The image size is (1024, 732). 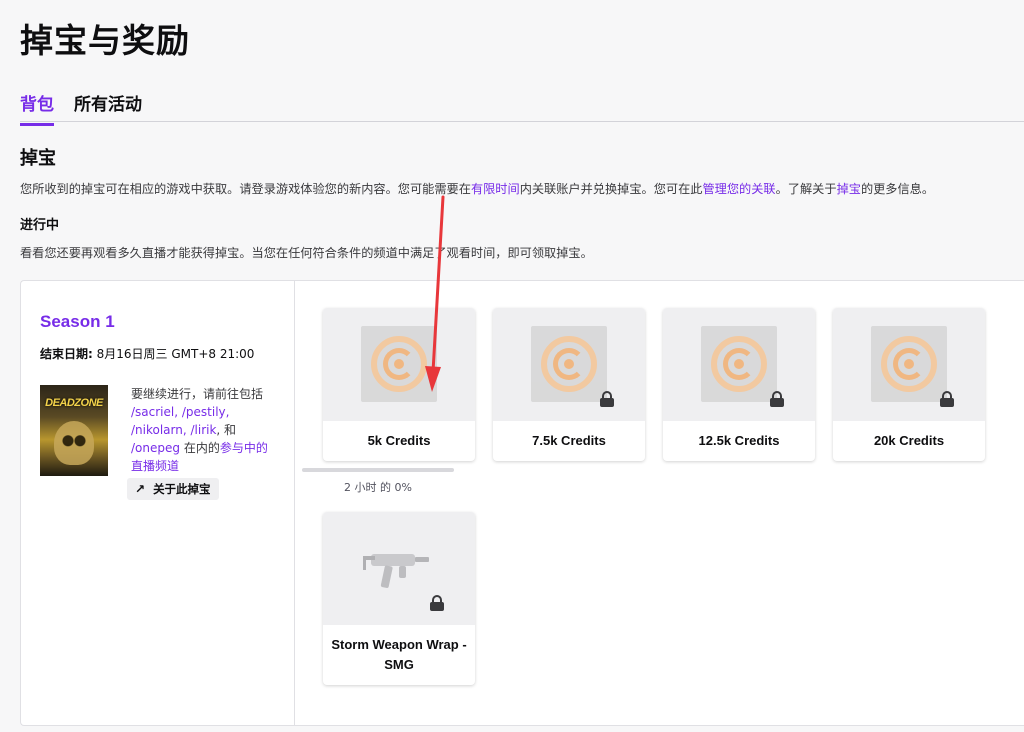 What do you see at coordinates (399, 654) in the screenshot?
I see `reward-label: Storm Weapon Wrap - SMG` at bounding box center [399, 654].